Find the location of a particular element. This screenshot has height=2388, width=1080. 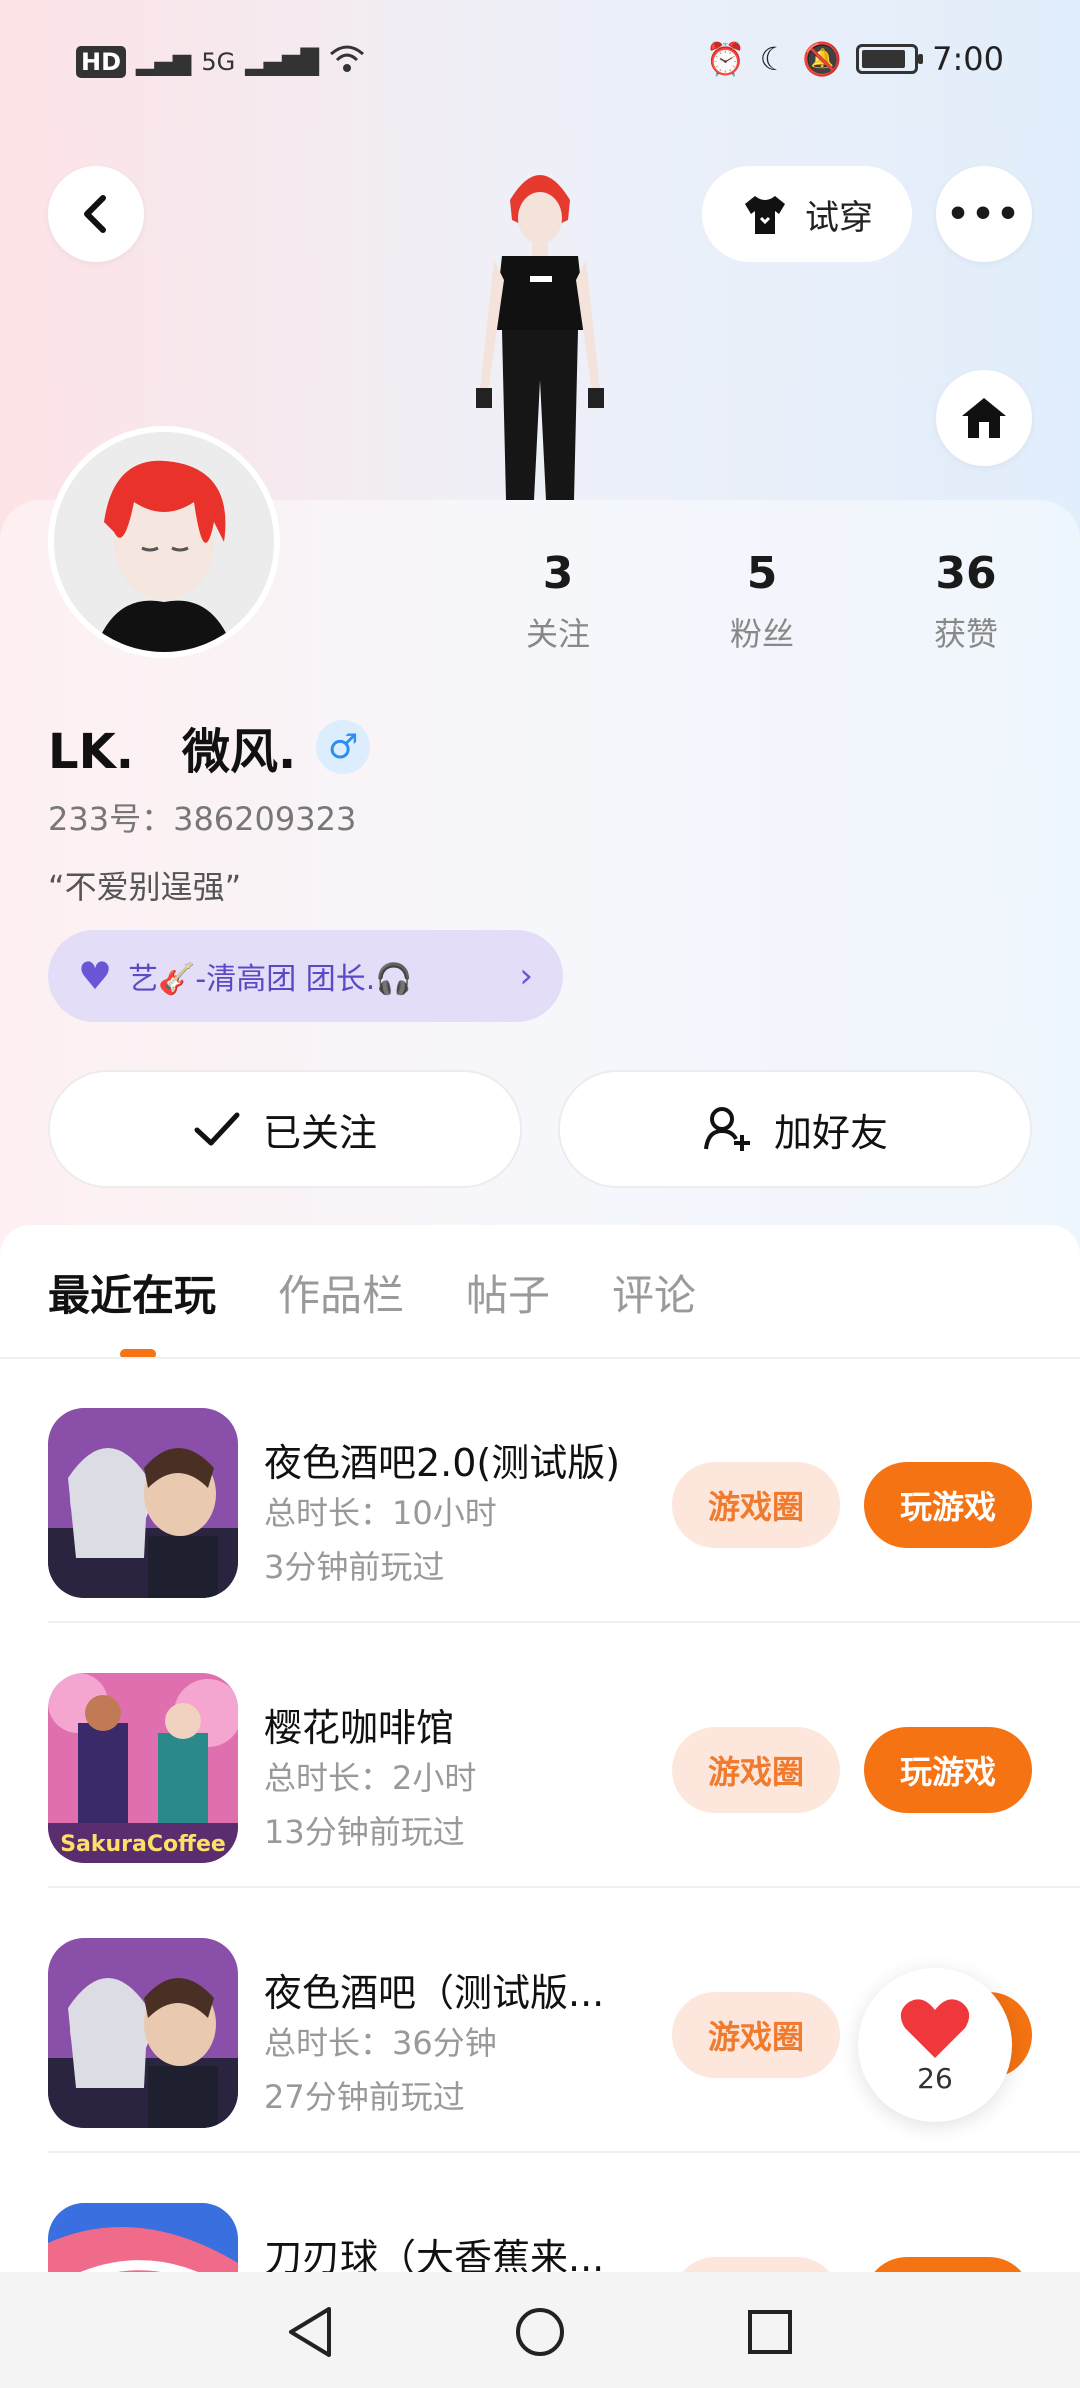

user-bio: “不爱别逞强” is located at coordinates (145, 887).